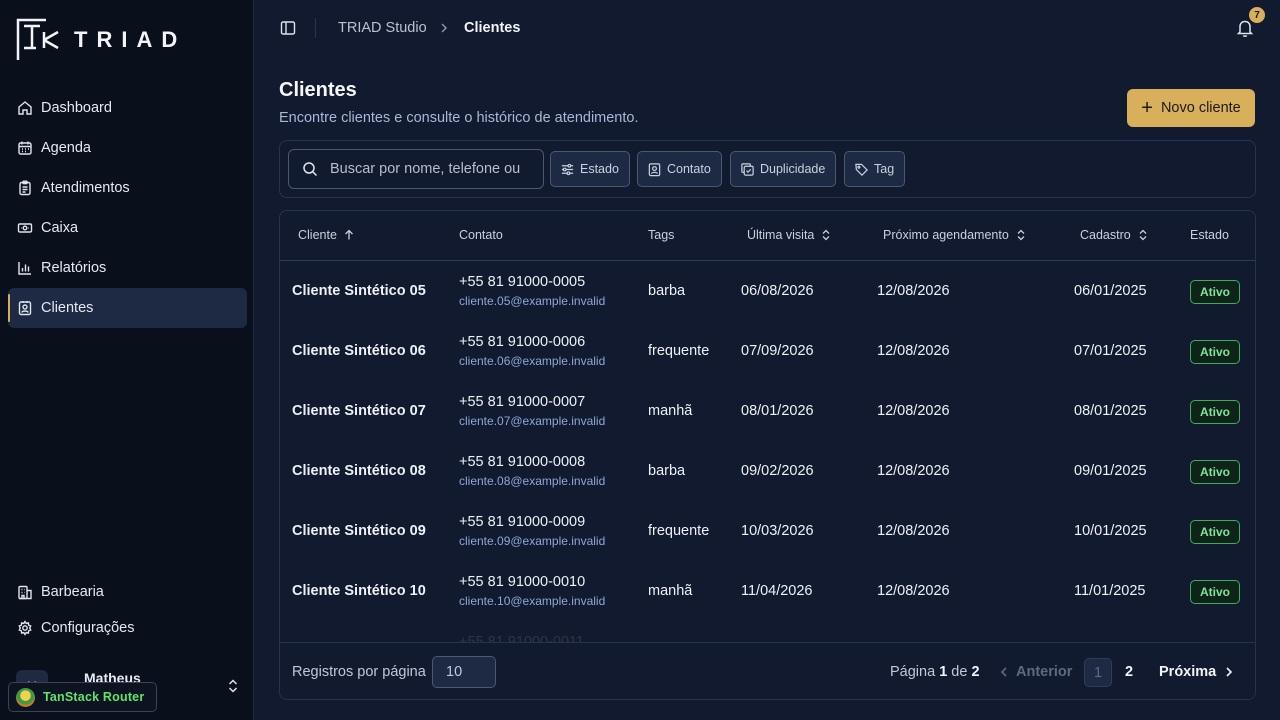  What do you see at coordinates (25, 592) in the screenshot?
I see `building-icon` at bounding box center [25, 592].